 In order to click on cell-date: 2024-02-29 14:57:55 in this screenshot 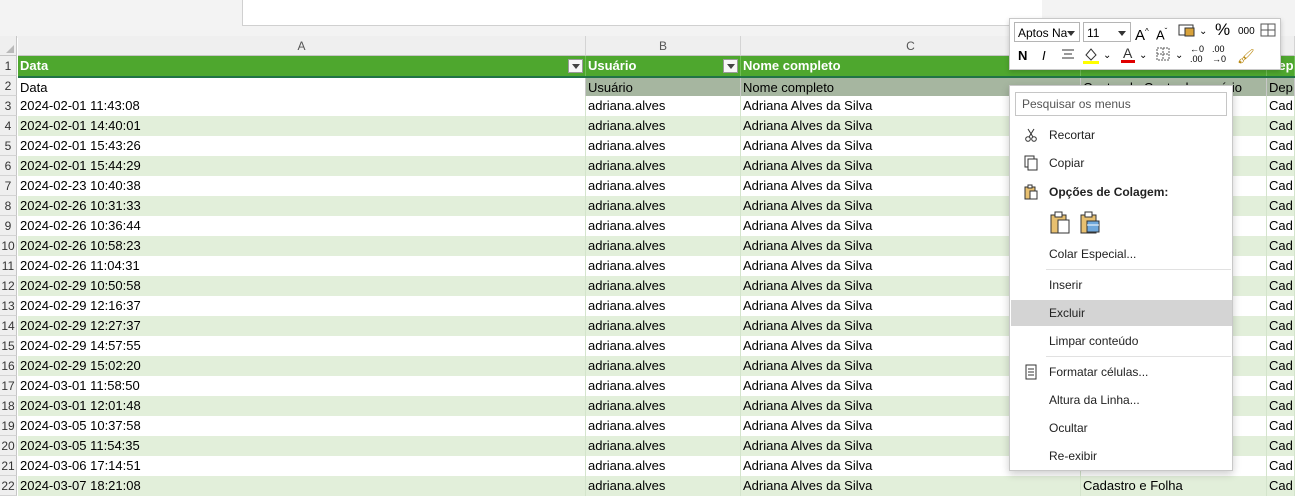, I will do `click(302, 346)`.